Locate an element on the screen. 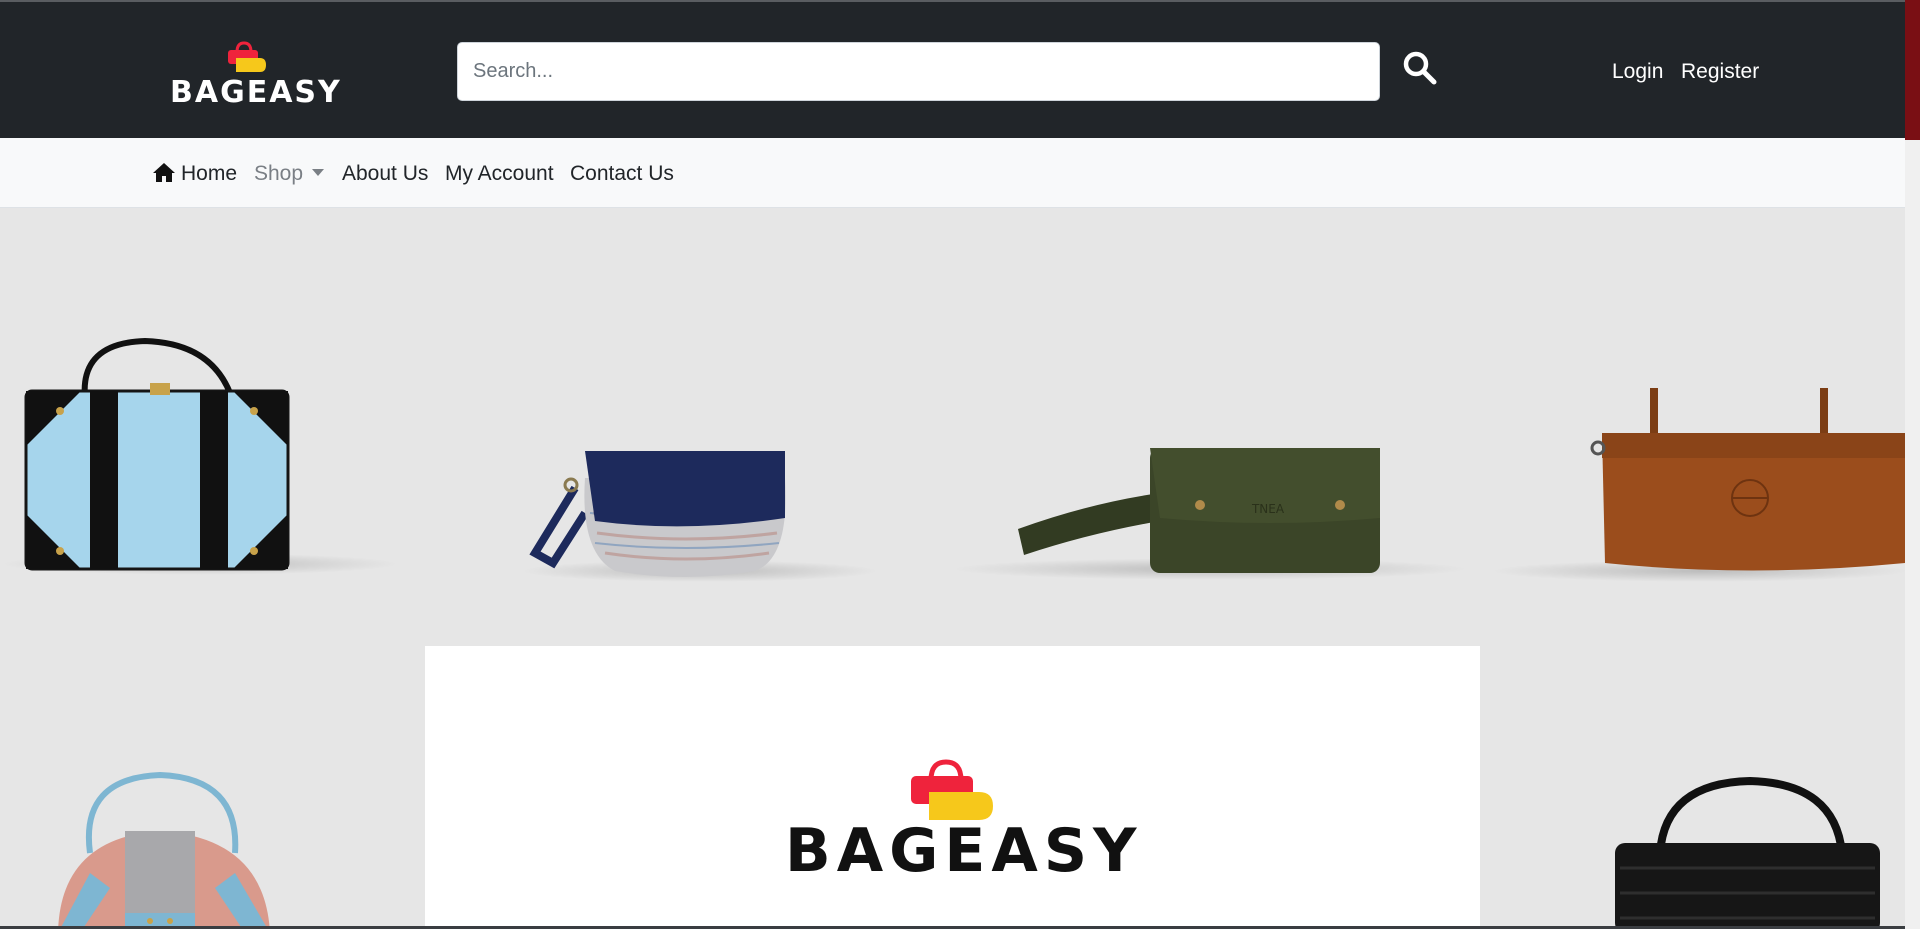 The height and width of the screenshot is (929, 1920). brand-logo: BAGEASY is located at coordinates (256, 75).